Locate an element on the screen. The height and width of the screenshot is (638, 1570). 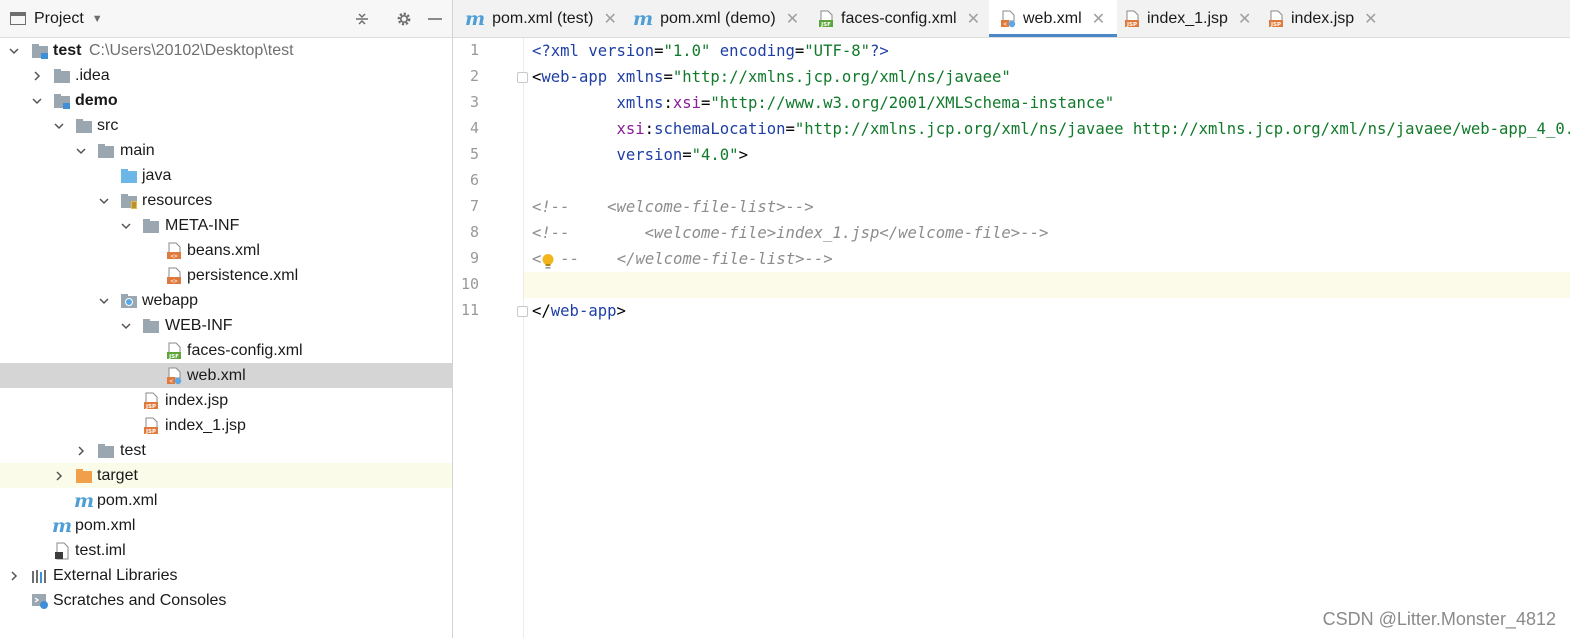
tab-faces-config-xml: JSF faces-config.xml ✕ is located at coordinates (898, 18).